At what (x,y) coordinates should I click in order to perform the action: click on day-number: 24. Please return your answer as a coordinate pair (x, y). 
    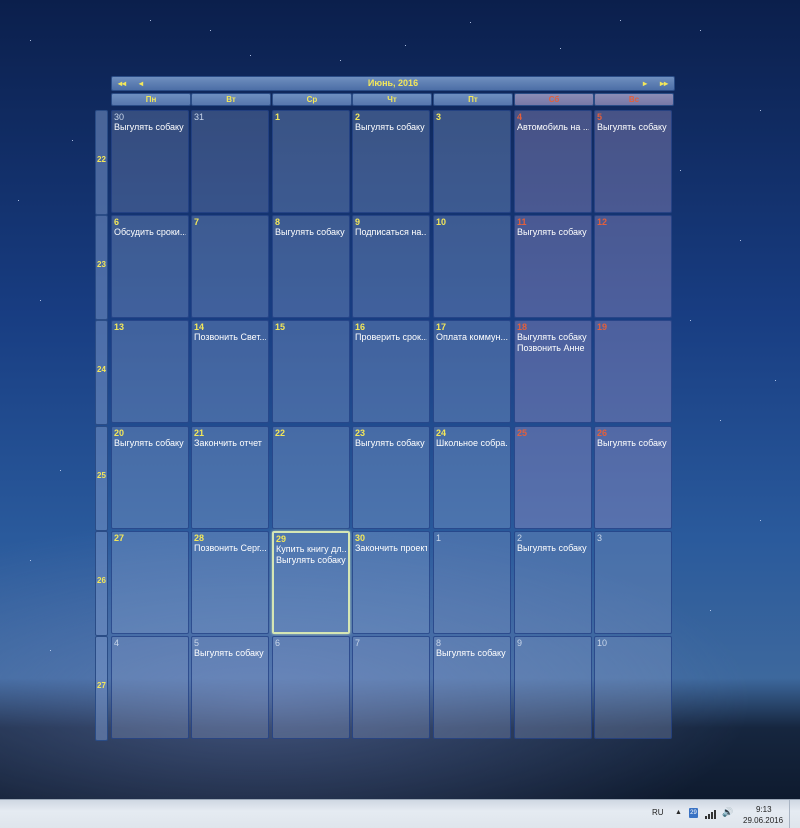
    Looking at the image, I should click on (441, 433).